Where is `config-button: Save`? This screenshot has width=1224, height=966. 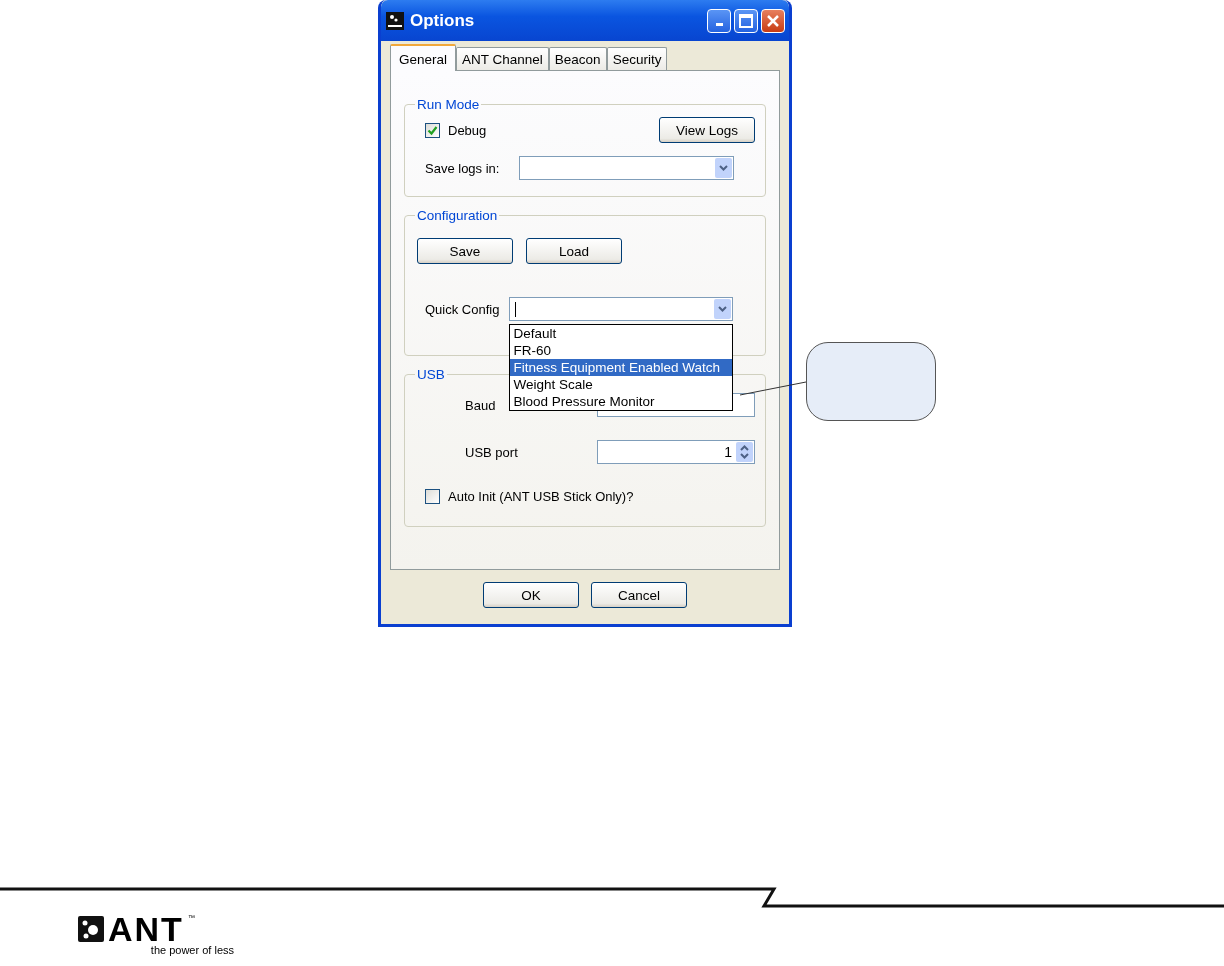 config-button: Save is located at coordinates (465, 251).